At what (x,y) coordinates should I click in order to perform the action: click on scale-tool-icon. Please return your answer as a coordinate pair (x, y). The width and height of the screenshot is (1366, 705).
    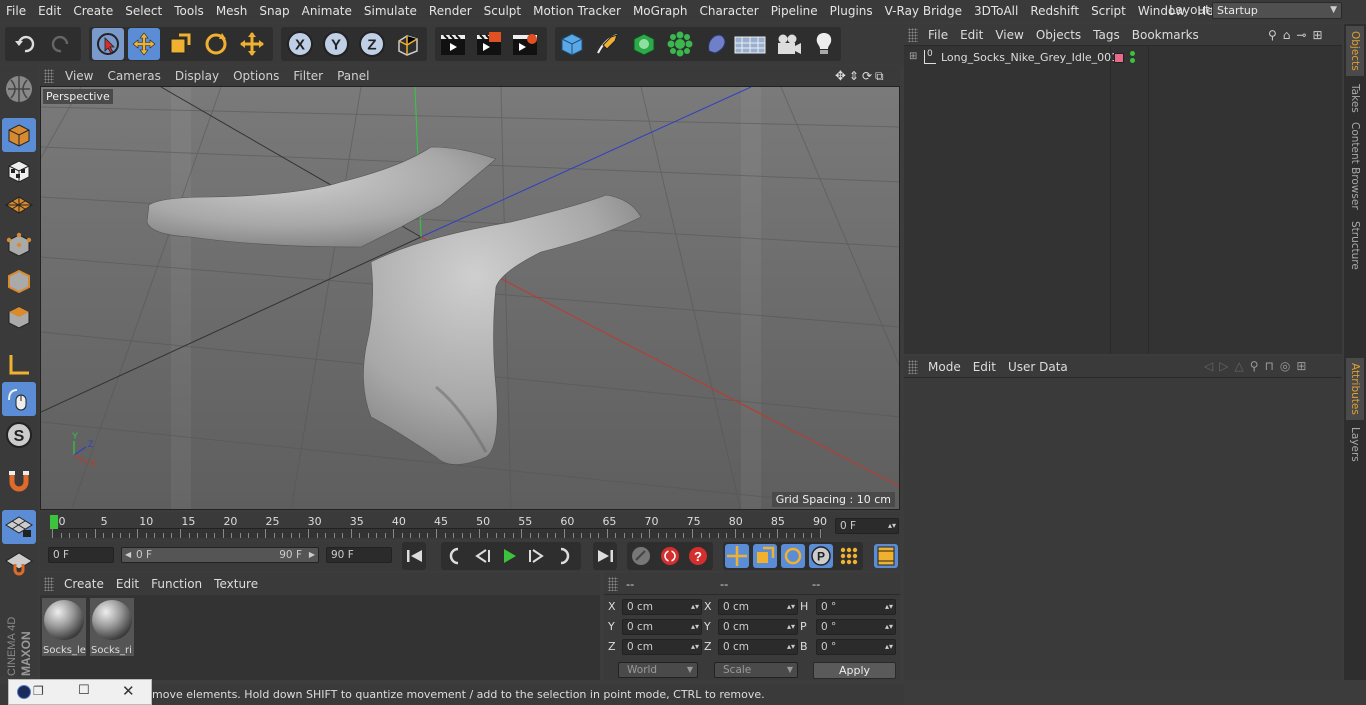
    Looking at the image, I should click on (180, 44).